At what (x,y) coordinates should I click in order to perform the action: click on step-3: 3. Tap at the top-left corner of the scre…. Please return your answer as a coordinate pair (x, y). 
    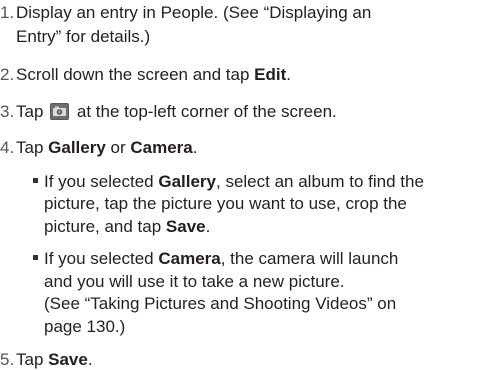
    Looking at the image, I should click on (168, 111).